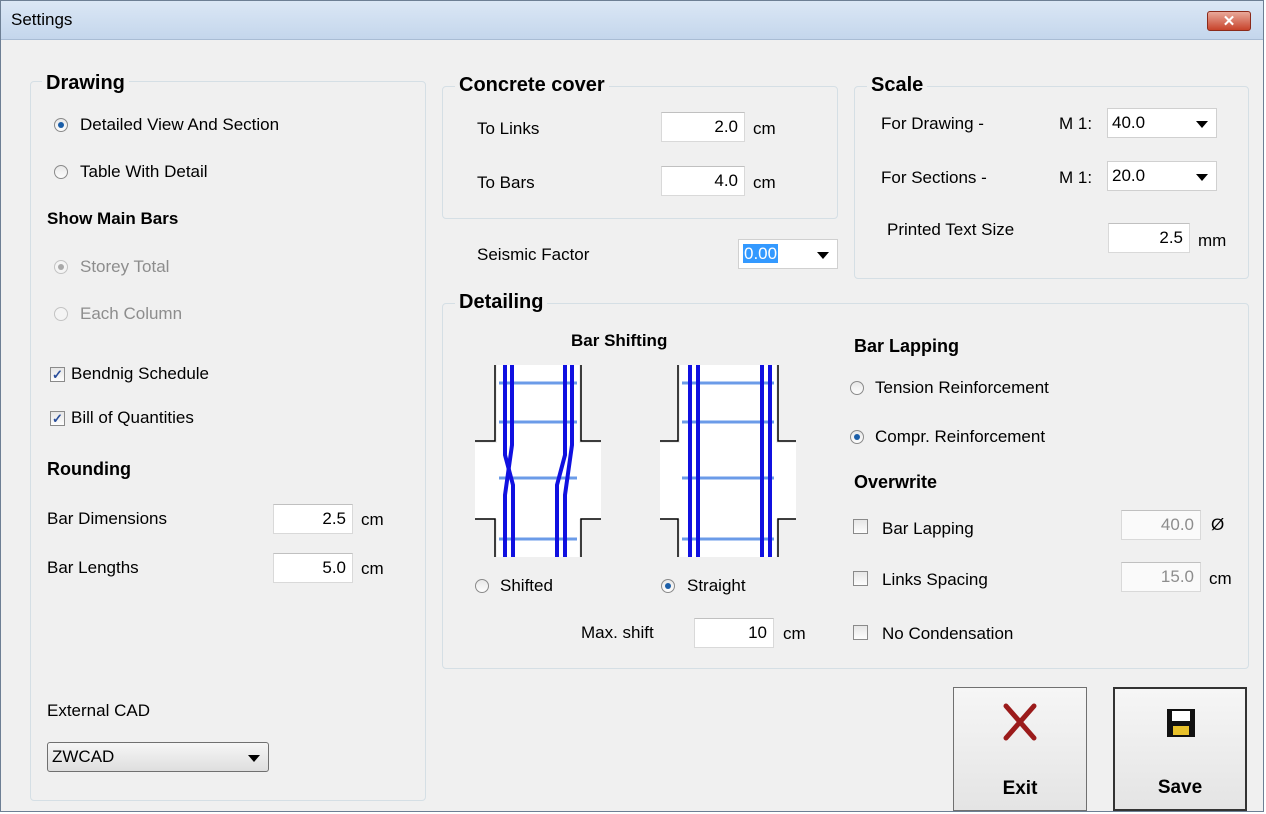 The width and height of the screenshot is (1266, 814). I want to click on for-sections-value: 20.0, so click(1129, 175).